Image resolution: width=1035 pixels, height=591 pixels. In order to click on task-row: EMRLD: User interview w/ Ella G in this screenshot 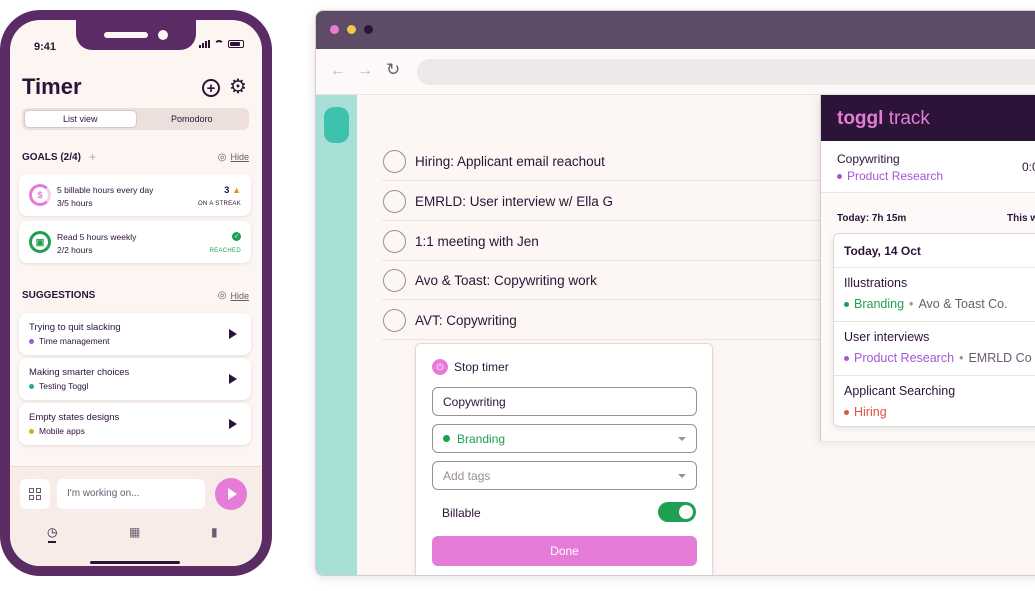, I will do `click(612, 201)`.